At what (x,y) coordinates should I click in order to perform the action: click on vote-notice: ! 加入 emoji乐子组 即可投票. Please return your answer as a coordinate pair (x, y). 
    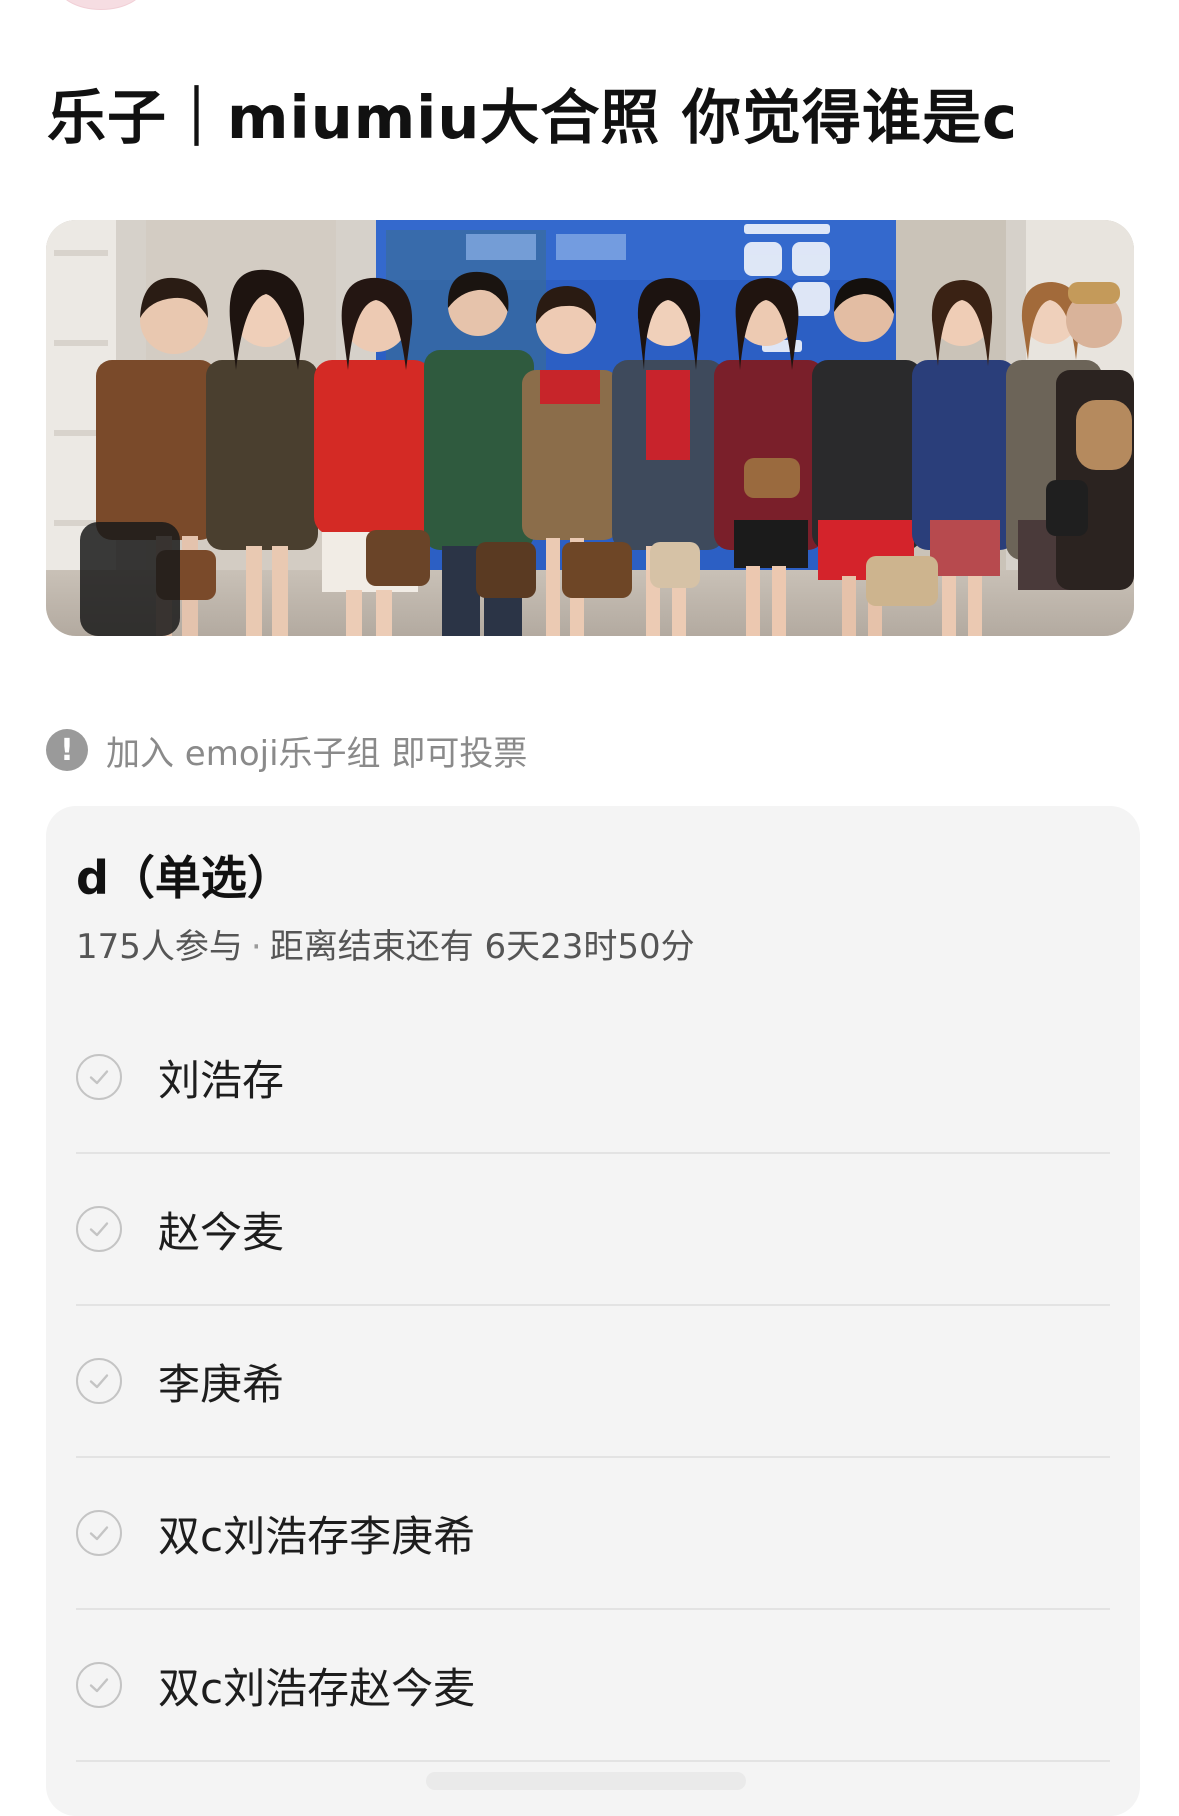
    Looking at the image, I should click on (287, 751).